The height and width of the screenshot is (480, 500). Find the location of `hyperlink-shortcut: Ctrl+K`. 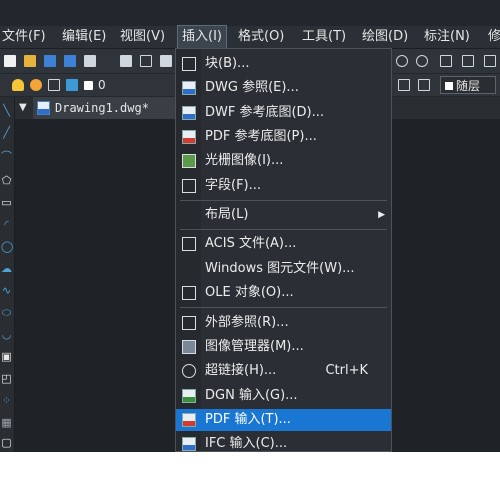

hyperlink-shortcut: Ctrl+K is located at coordinates (346, 370).